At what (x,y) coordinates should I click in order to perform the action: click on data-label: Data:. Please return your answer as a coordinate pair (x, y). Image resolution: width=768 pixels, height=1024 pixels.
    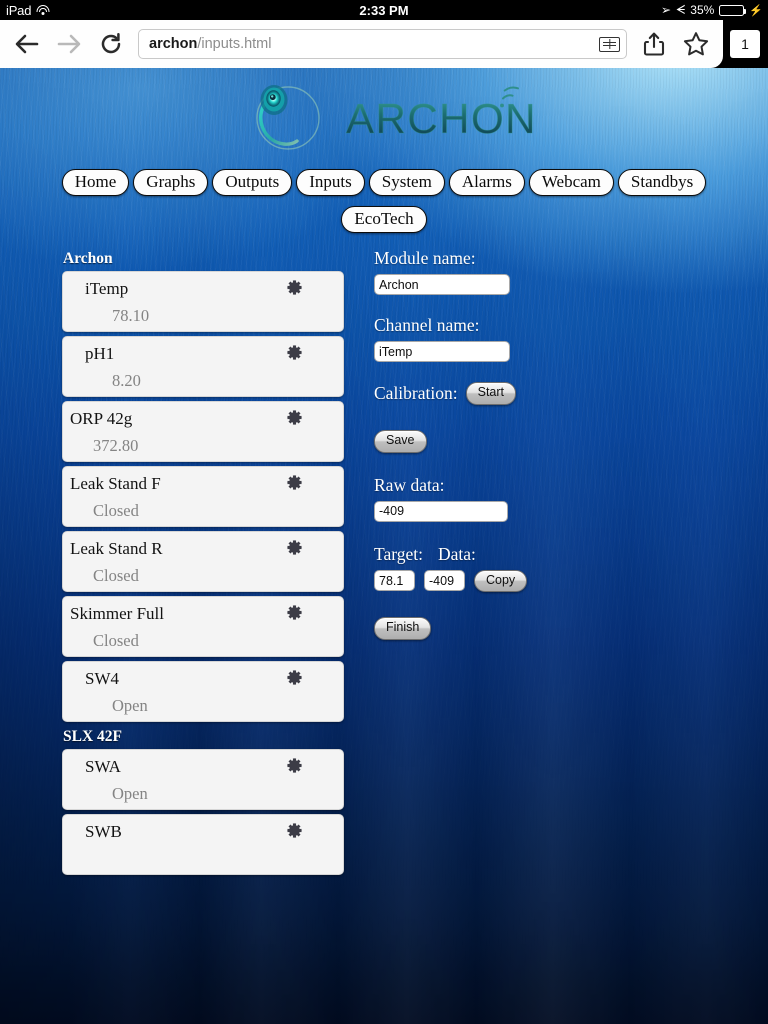
    Looking at the image, I should click on (457, 553).